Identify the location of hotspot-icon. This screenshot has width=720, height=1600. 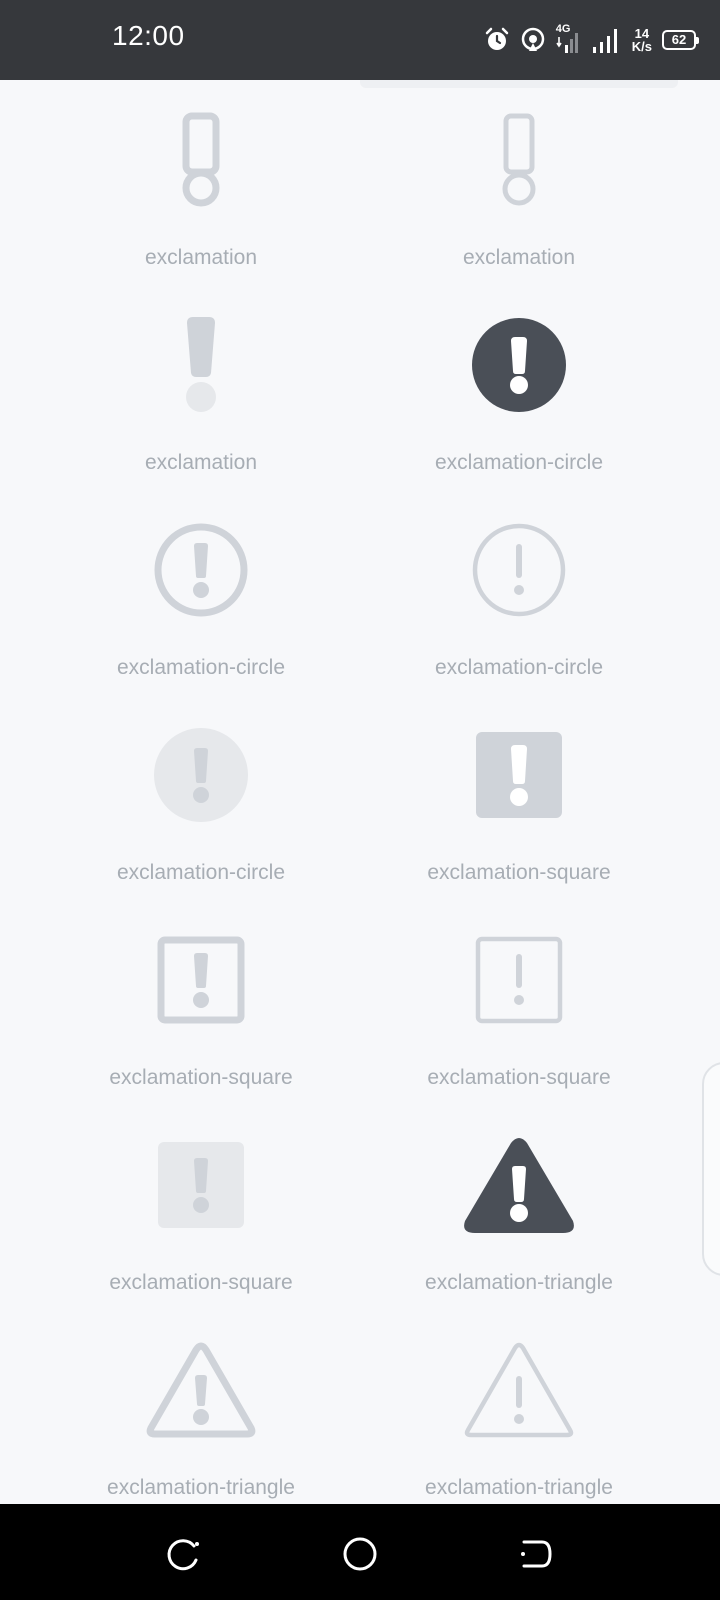
(533, 39).